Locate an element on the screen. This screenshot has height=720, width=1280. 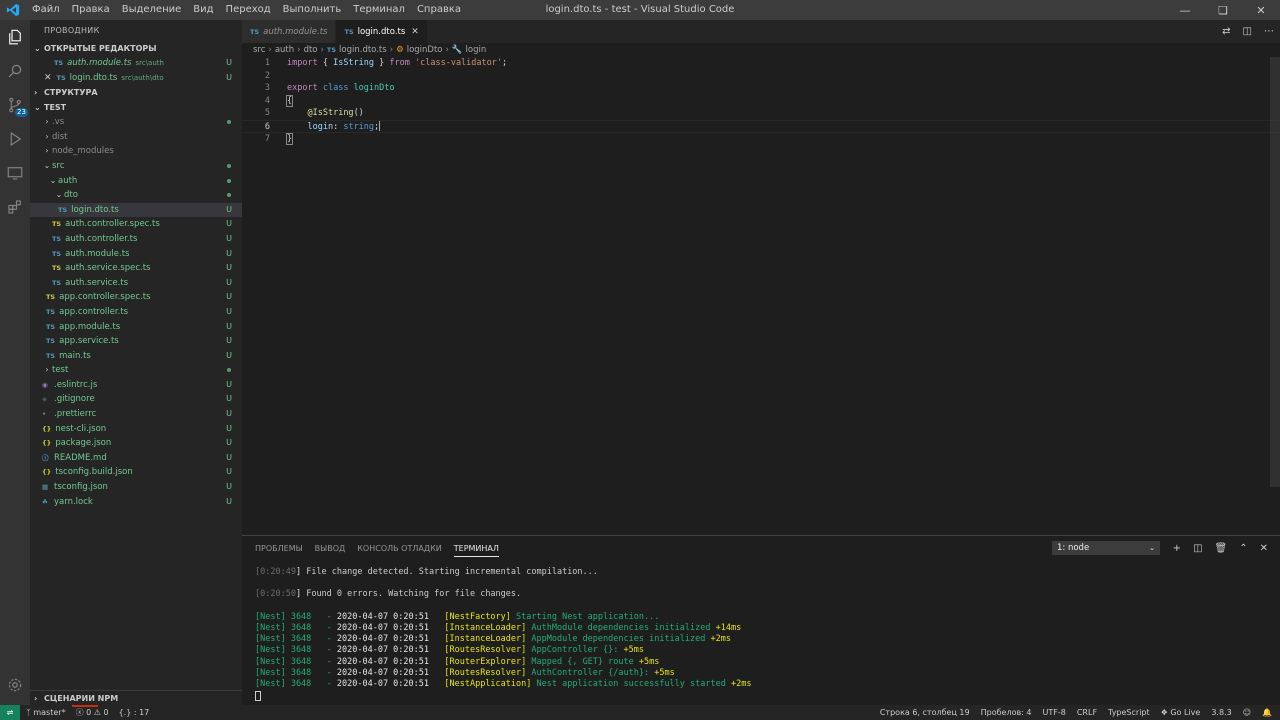
tree-file: TS app.module.ts U is located at coordinates (136, 327).